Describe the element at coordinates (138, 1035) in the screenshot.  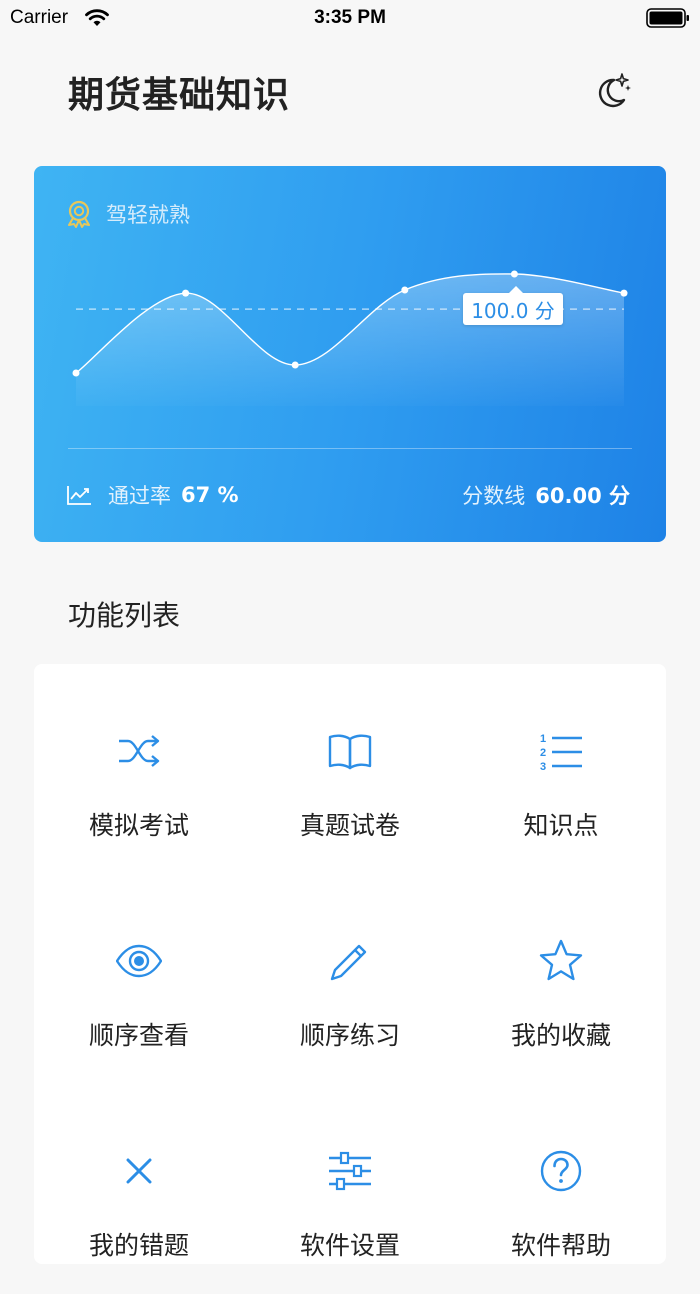
I see `func-label: 顺序查看` at that location.